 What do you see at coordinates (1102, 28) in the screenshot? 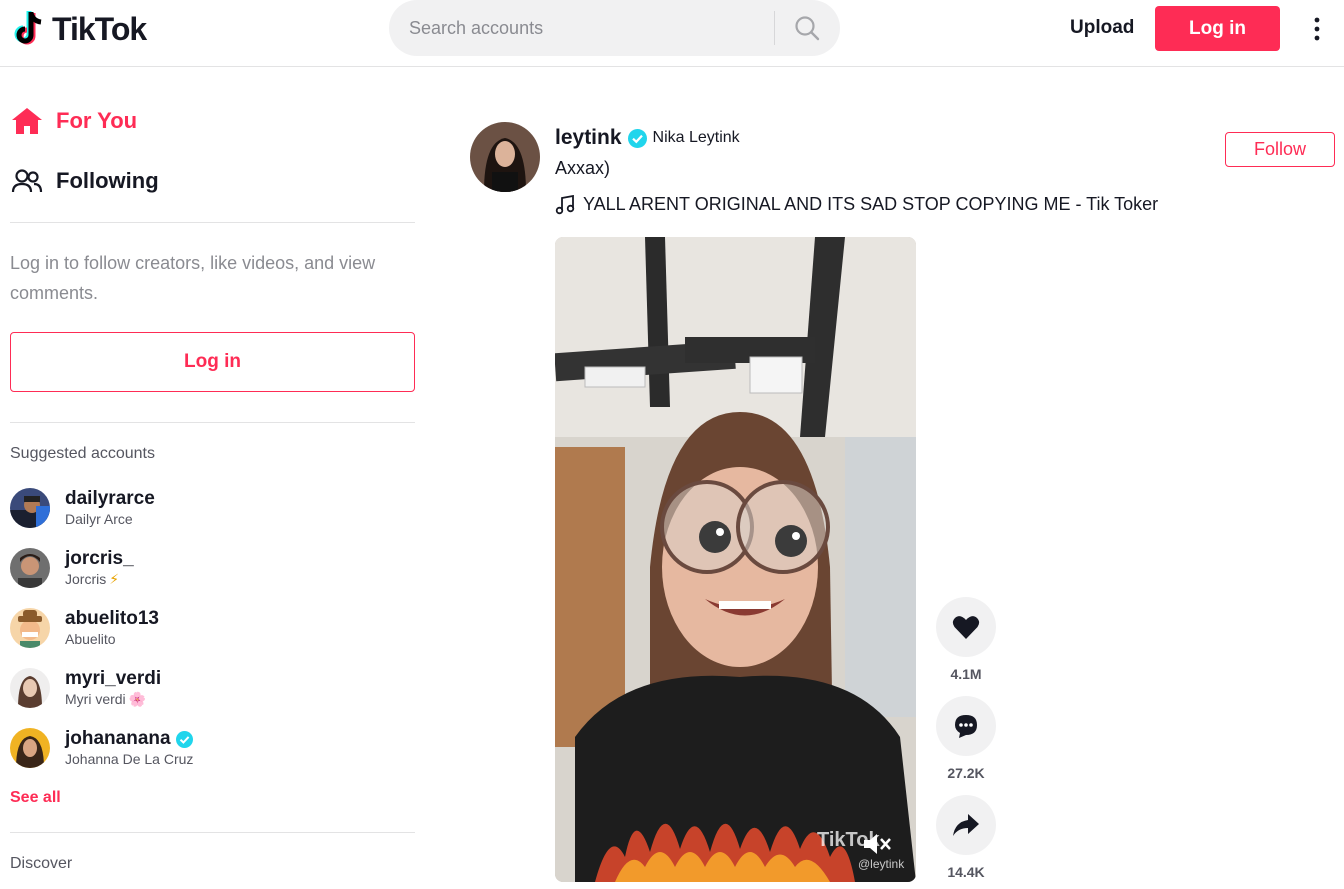
I see `upload-button: Upload` at bounding box center [1102, 28].